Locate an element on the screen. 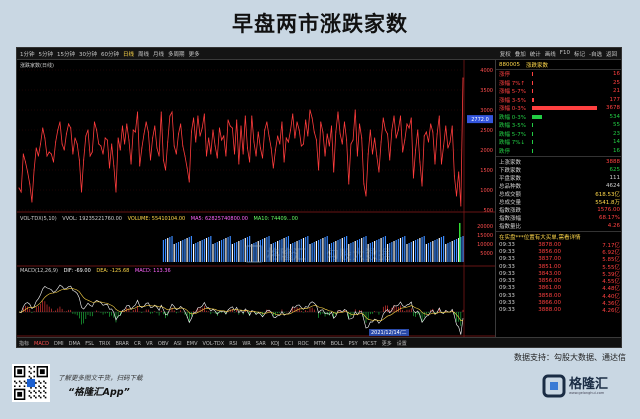 The height and width of the screenshot is (419, 640). watermark-brand: 格隆汇 is located at coordinates (287, 255).